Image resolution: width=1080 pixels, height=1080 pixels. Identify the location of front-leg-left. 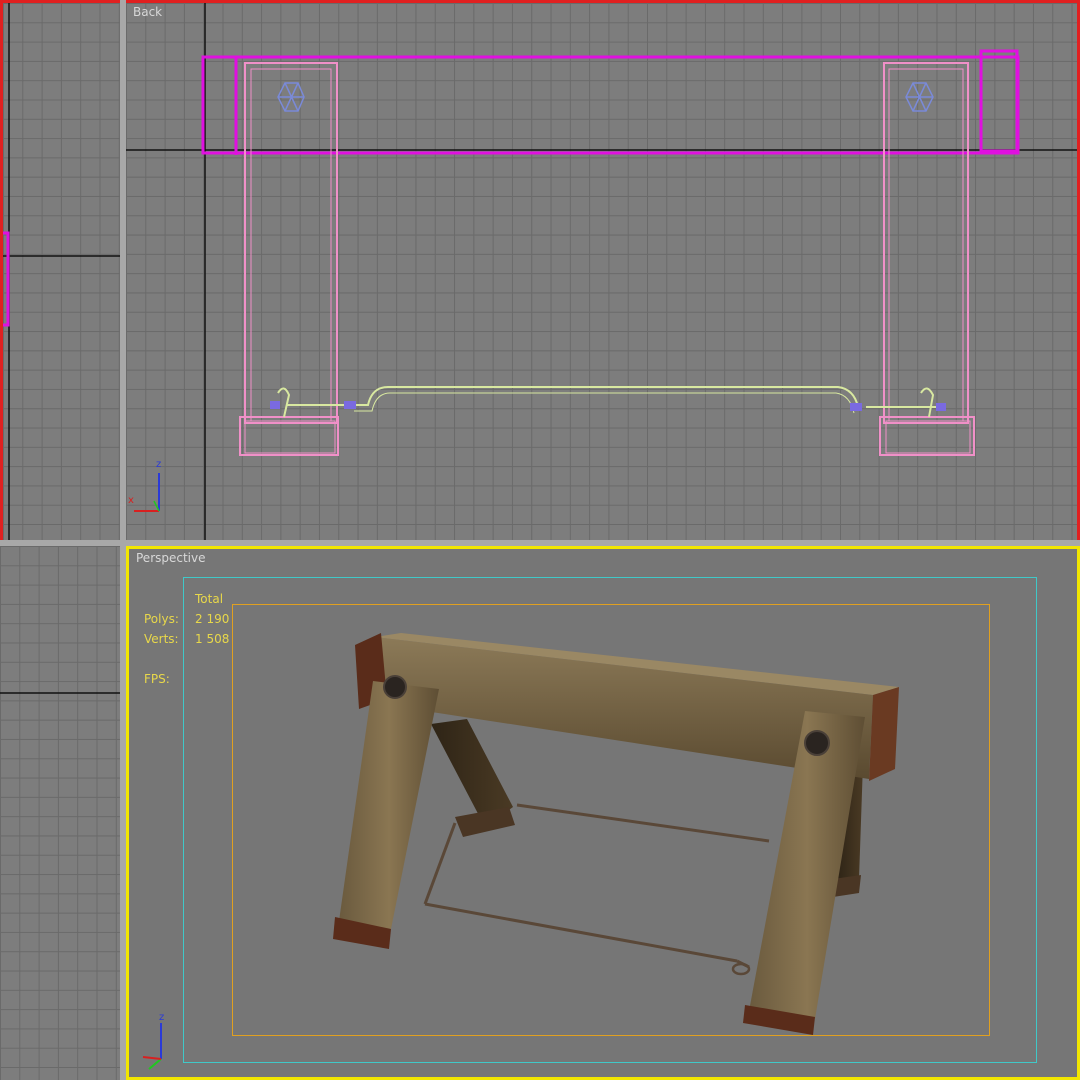
(386, 815).